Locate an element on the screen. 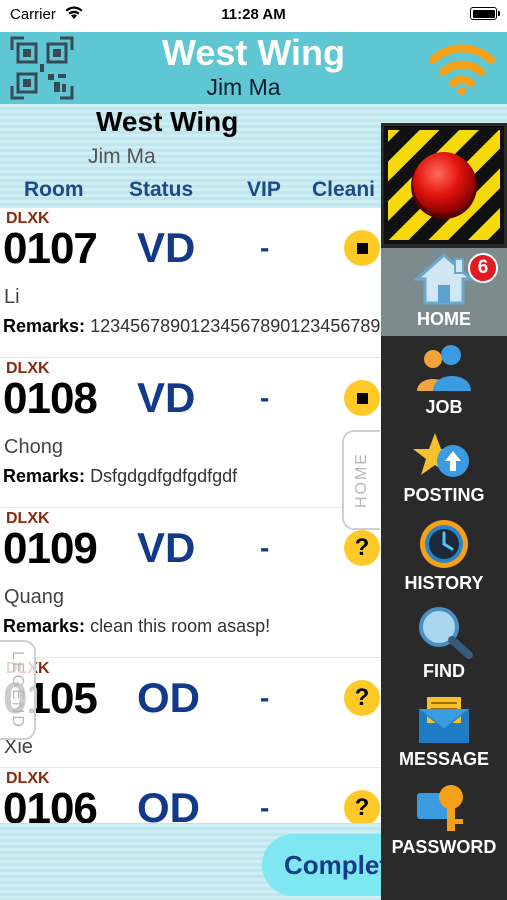 The image size is (507, 900). menu-history: HISTORY is located at coordinates (444, 556).